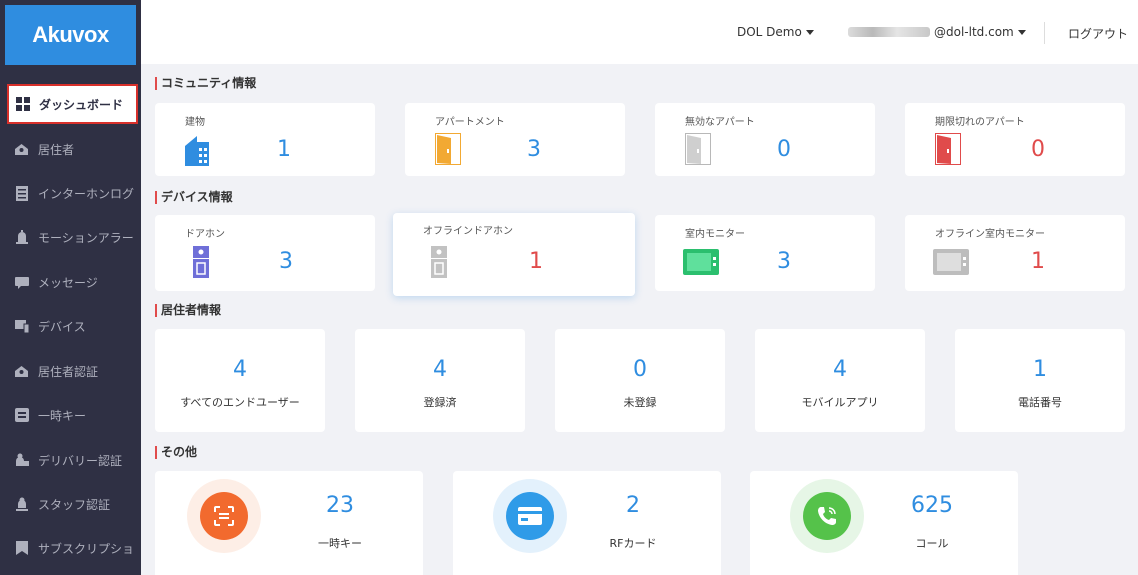 The image size is (1138, 575). What do you see at coordinates (195, 122) in the screenshot?
I see `card-label: 建物` at bounding box center [195, 122].